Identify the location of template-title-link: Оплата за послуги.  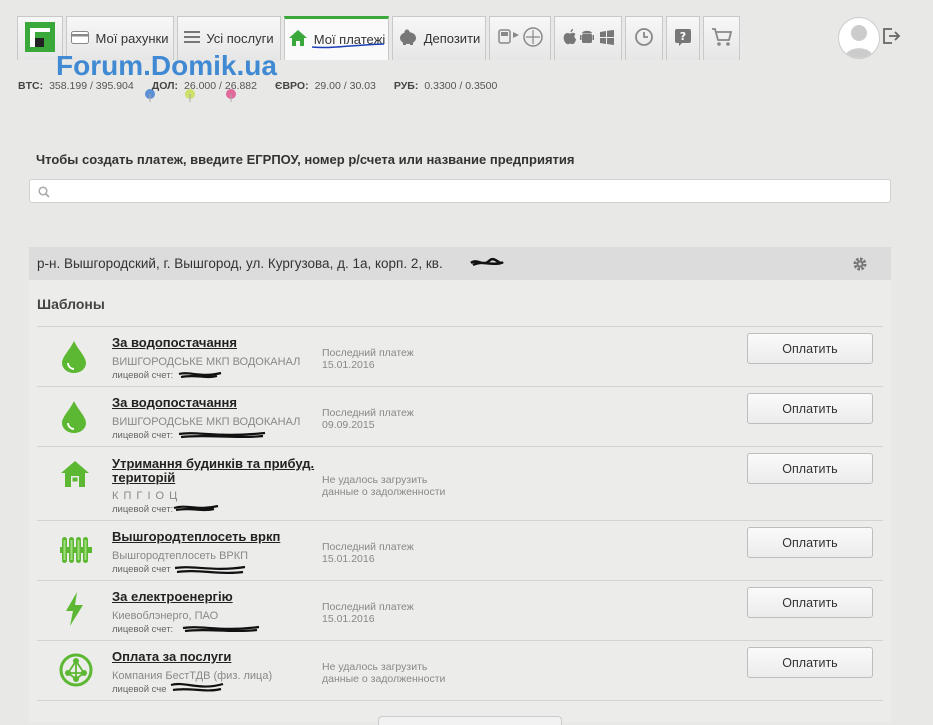
(219, 657).